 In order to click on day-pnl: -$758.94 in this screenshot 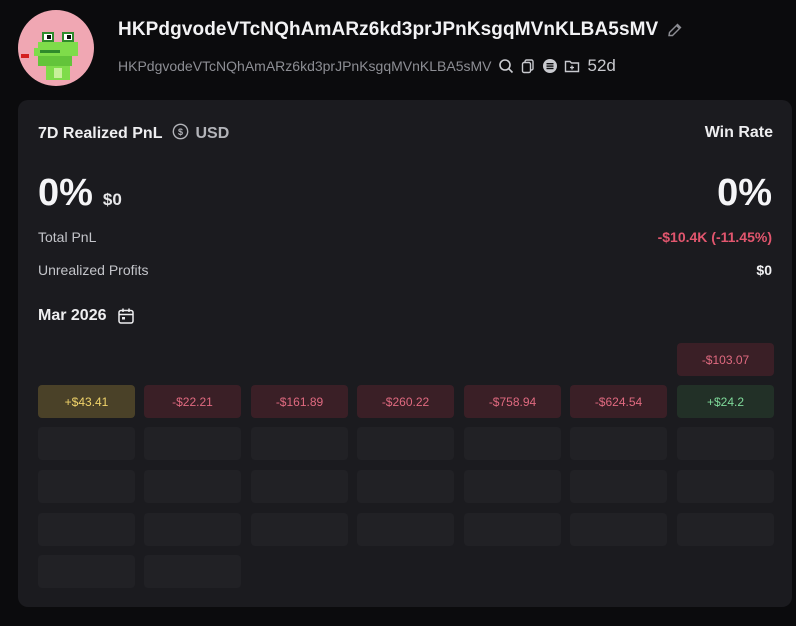, I will do `click(512, 401)`.